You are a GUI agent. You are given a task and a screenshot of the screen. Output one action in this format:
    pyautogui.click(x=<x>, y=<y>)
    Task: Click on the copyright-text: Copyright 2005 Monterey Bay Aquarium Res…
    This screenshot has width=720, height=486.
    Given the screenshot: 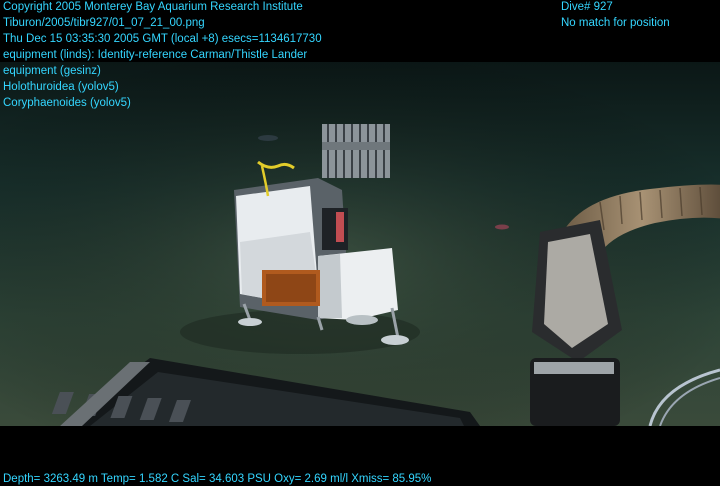 What is the action you would take?
    pyautogui.click(x=153, y=7)
    